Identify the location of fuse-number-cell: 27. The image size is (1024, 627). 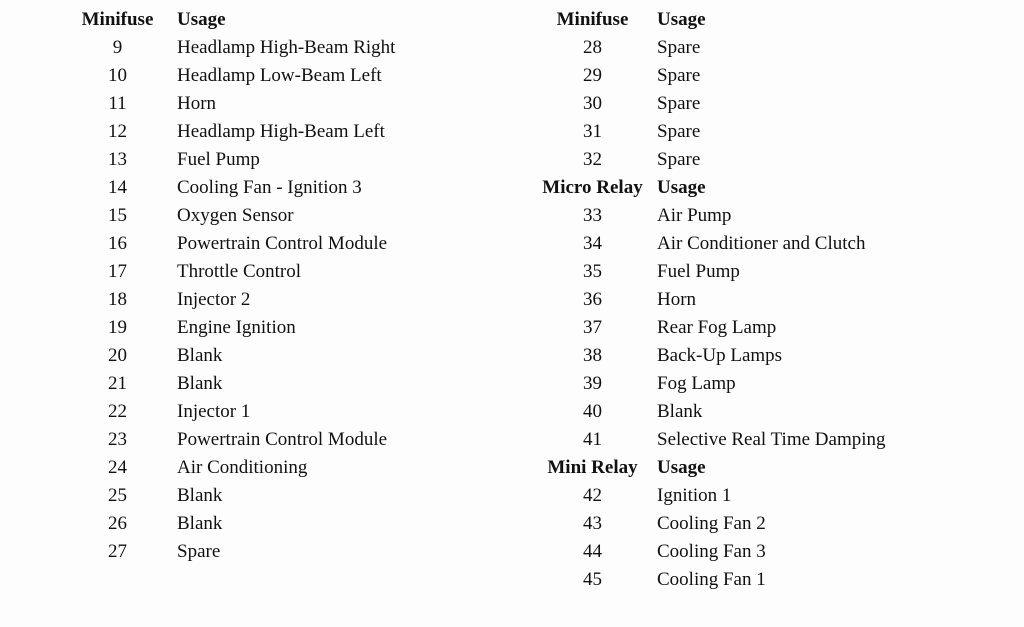
(117, 551).